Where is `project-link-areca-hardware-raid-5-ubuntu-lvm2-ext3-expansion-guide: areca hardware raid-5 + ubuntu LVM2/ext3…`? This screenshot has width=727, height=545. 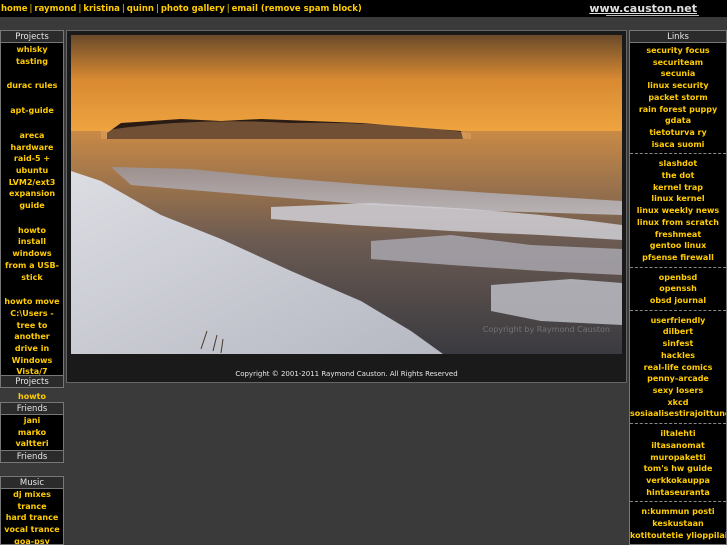 project-link-areca-hardware-raid-5-ubuntu-lvm2-ext3-expansion-guide: areca hardware raid-5 + ubuntu LVM2/ext3… is located at coordinates (32, 171).